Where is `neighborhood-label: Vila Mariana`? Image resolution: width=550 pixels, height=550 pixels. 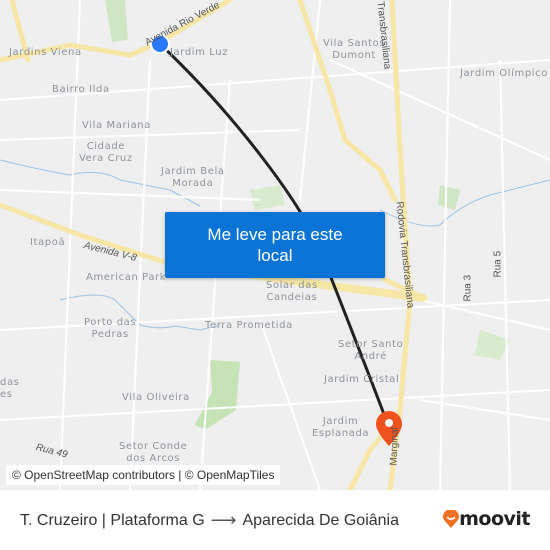 neighborhood-label: Vila Mariana is located at coordinates (116, 125).